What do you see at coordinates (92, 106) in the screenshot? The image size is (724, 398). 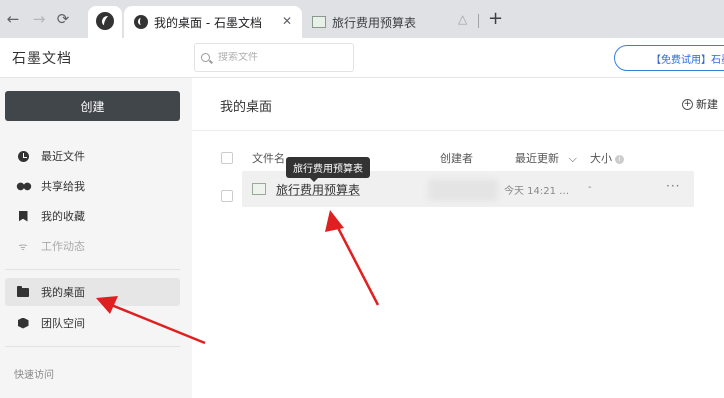 I see `create-button: 创建` at bounding box center [92, 106].